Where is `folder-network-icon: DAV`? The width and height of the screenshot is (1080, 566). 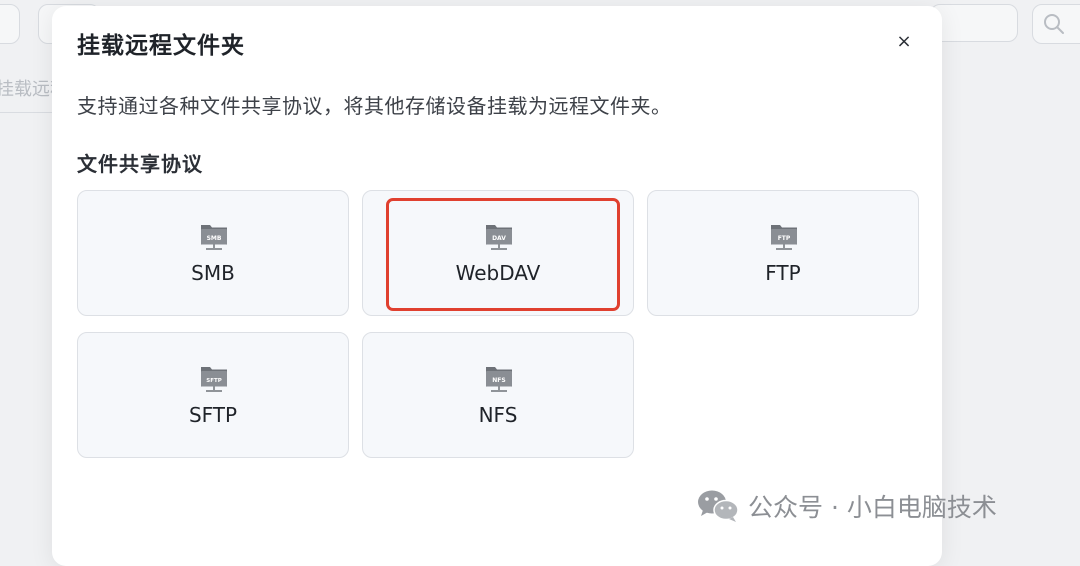 folder-network-icon: DAV is located at coordinates (499, 237).